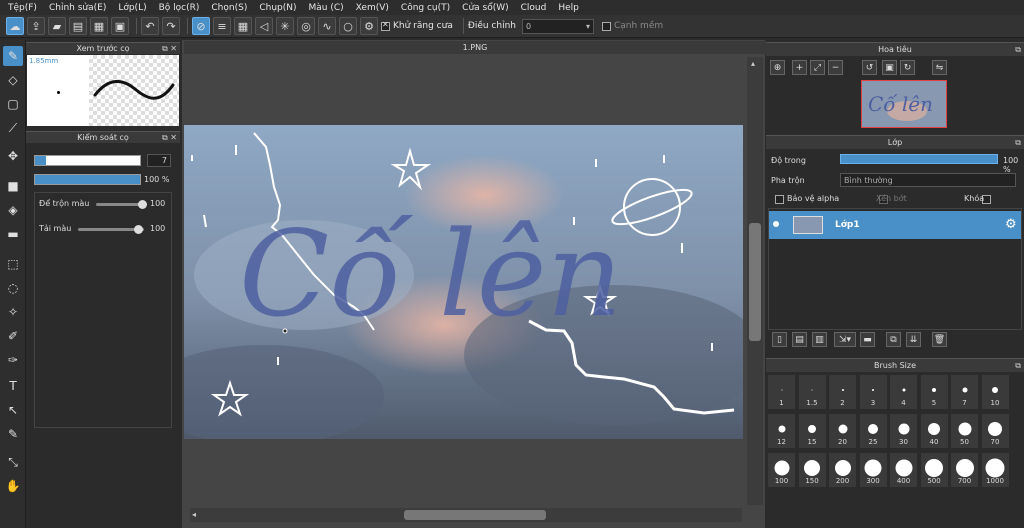  What do you see at coordinates (222, 26) in the screenshot?
I see `parallel-snap-icon: ≡` at bounding box center [222, 26].